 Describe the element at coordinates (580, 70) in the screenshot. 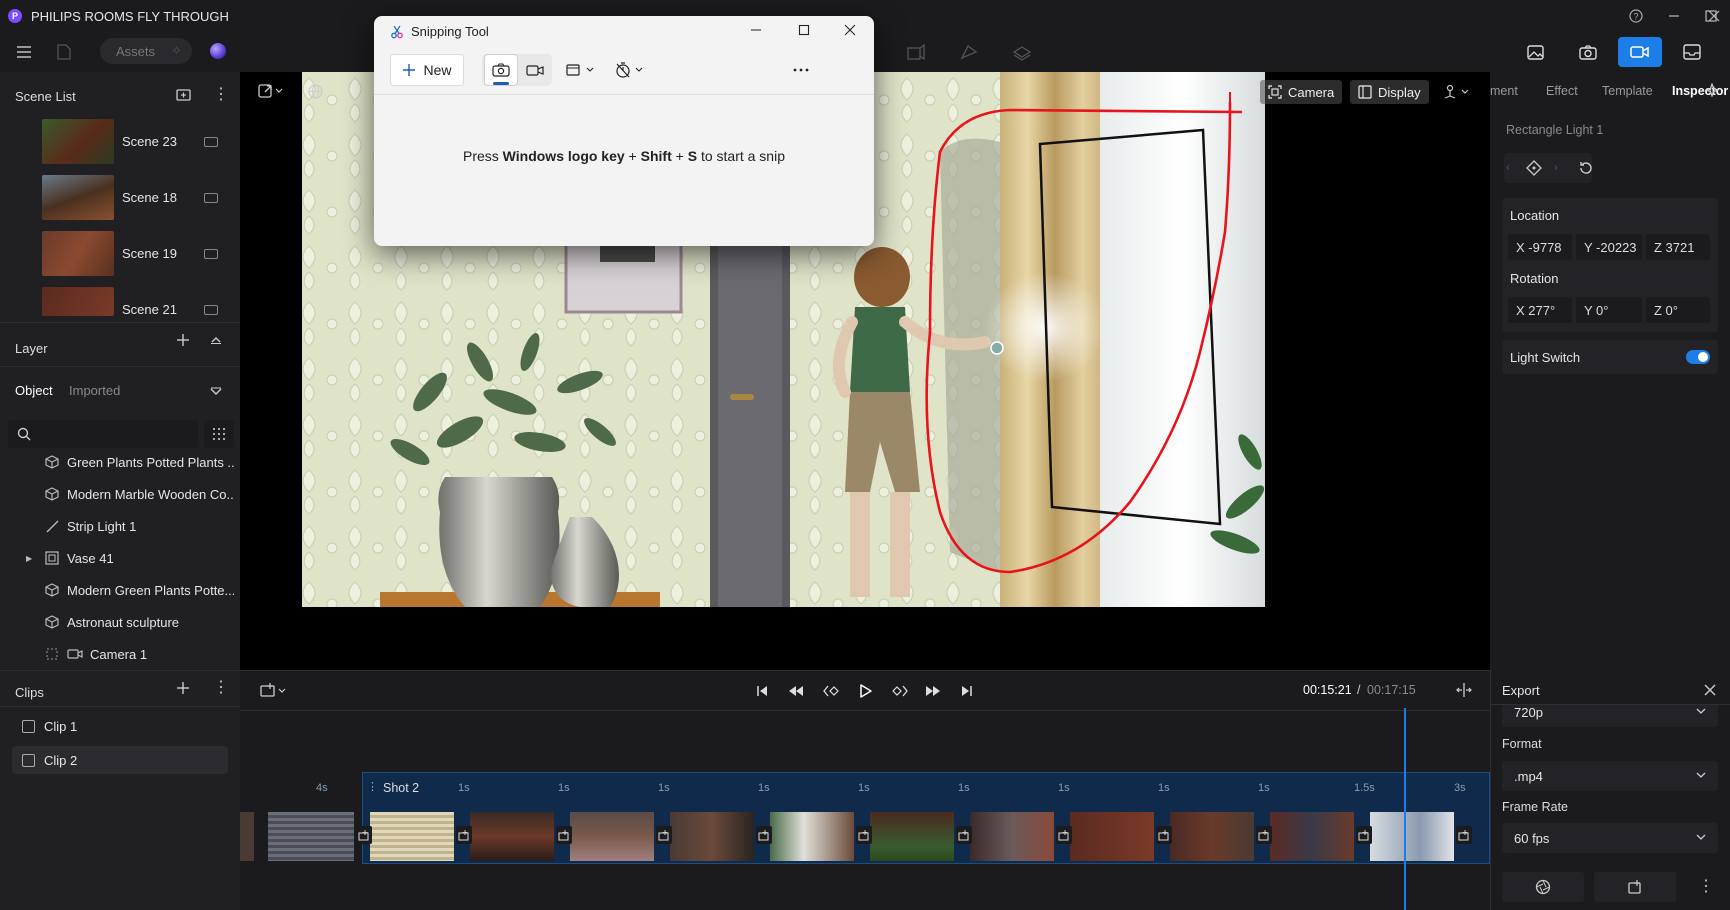

I see `snip-shape-dropdown` at that location.